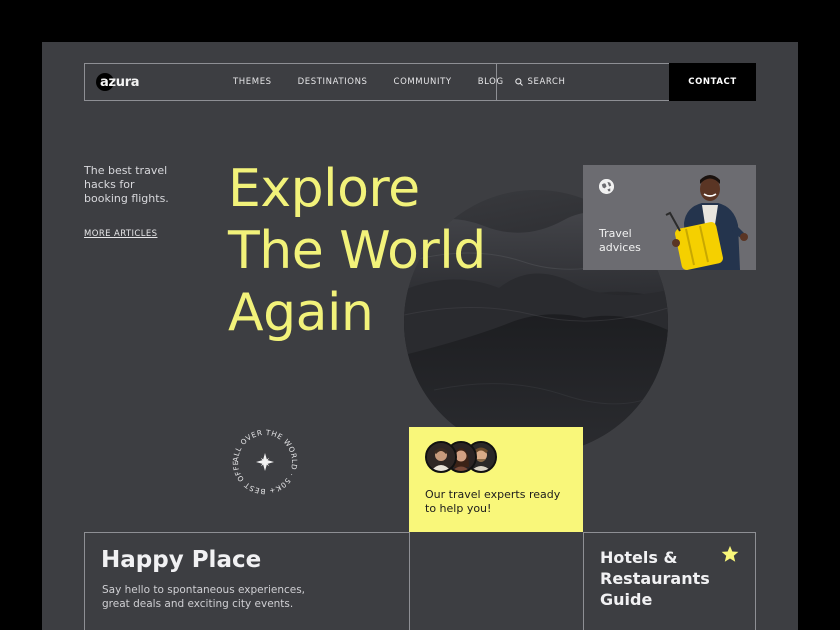  Describe the element at coordinates (518, 82) in the screenshot. I see `search-icon` at that location.